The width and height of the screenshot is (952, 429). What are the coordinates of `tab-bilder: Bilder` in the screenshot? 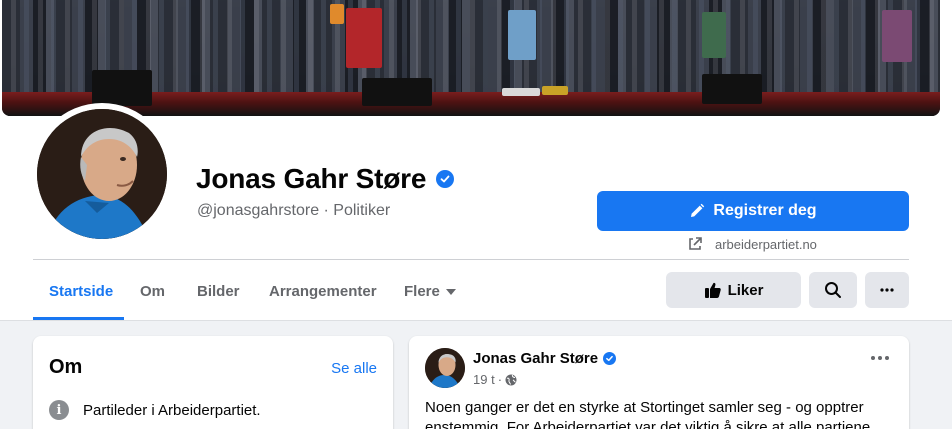 It's located at (218, 291).